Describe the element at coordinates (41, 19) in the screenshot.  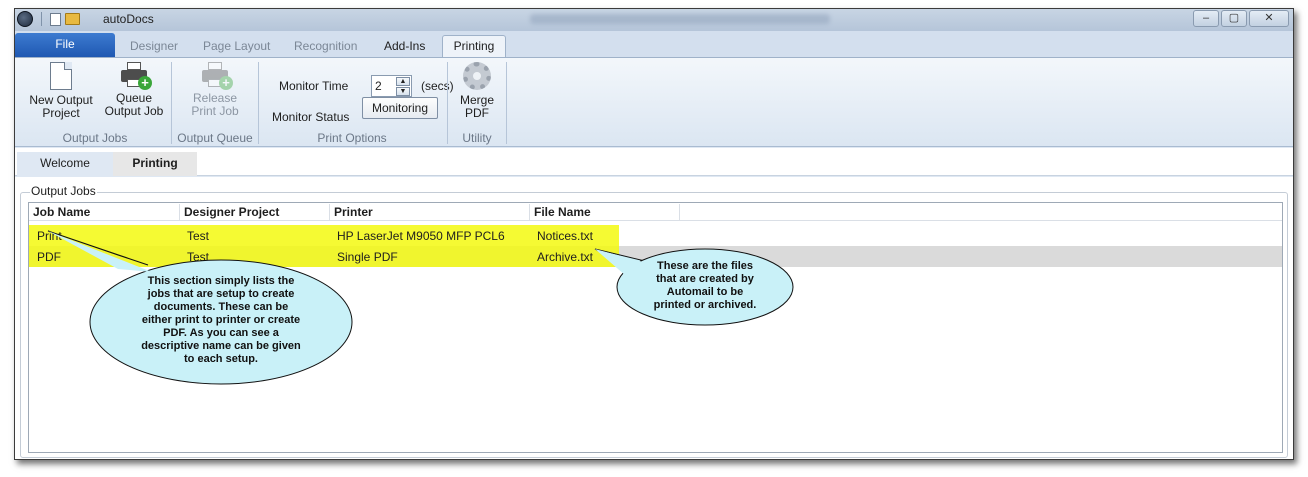
I see `qat-separator` at that location.